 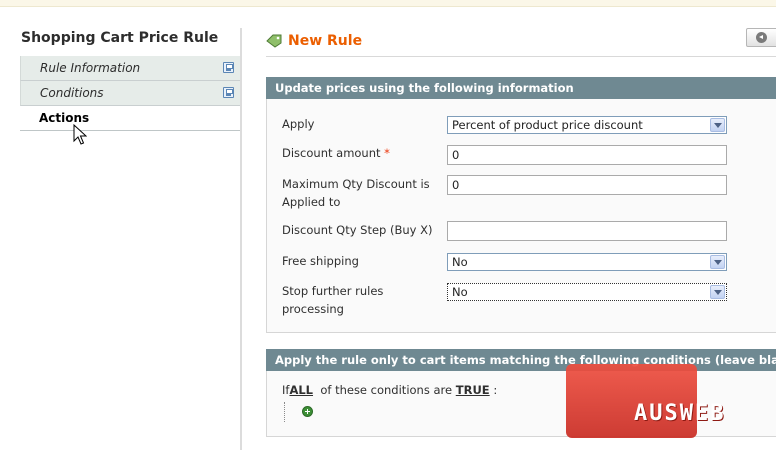 What do you see at coordinates (241, 239) in the screenshot?
I see `sidebar-divider` at bounding box center [241, 239].